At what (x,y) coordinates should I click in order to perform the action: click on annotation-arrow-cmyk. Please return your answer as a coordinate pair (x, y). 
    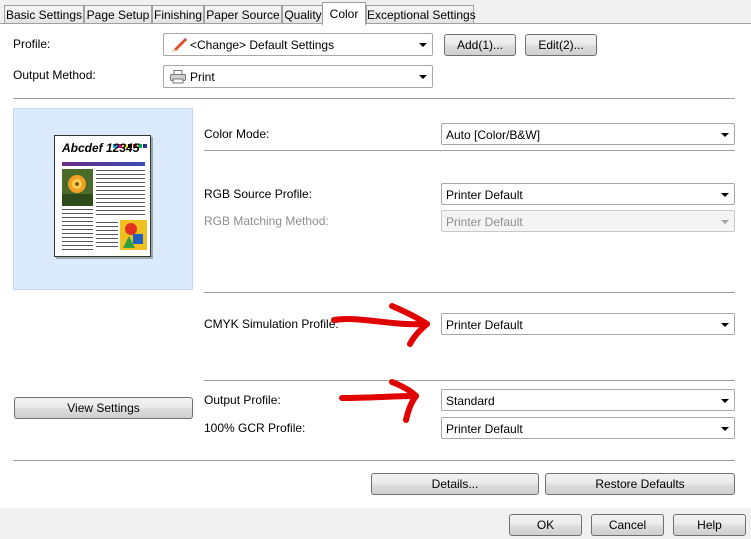
    Looking at the image, I should click on (380, 325).